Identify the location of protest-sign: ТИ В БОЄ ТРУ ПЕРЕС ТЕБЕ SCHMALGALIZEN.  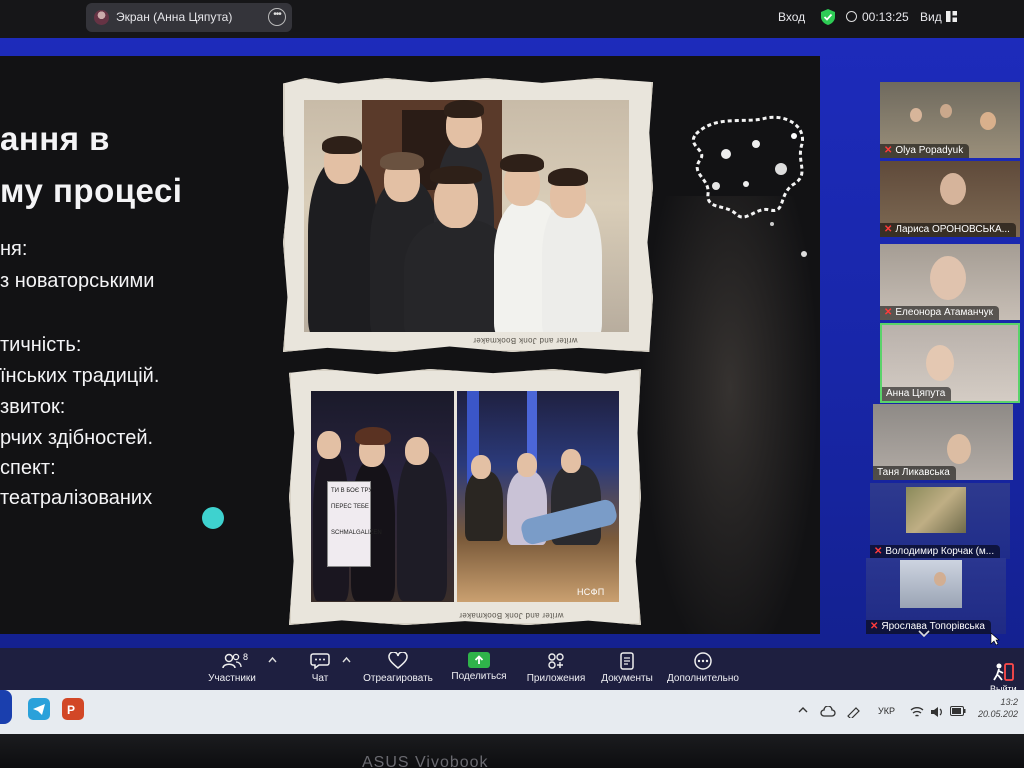
(354, 524).